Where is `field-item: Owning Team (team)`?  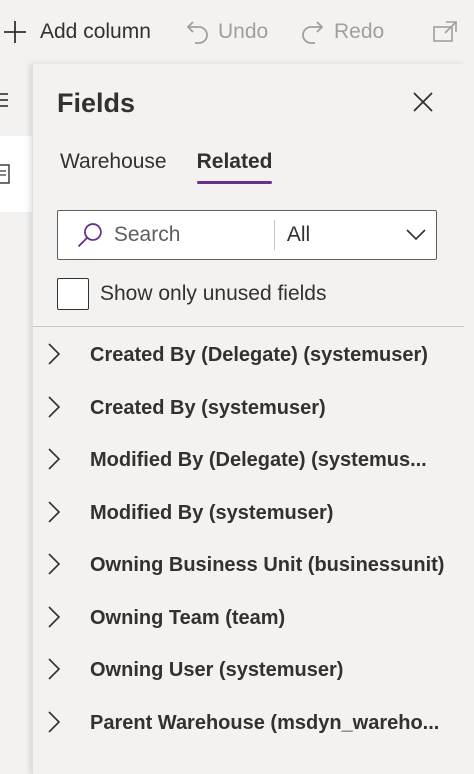 field-item: Owning Team (team) is located at coordinates (248, 619).